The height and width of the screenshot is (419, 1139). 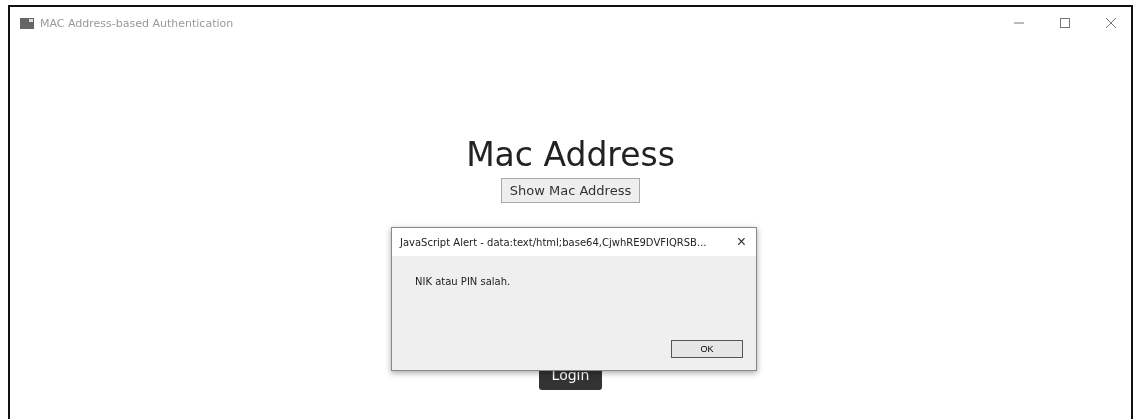 What do you see at coordinates (1065, 23) in the screenshot?
I see `maximize-icon` at bounding box center [1065, 23].